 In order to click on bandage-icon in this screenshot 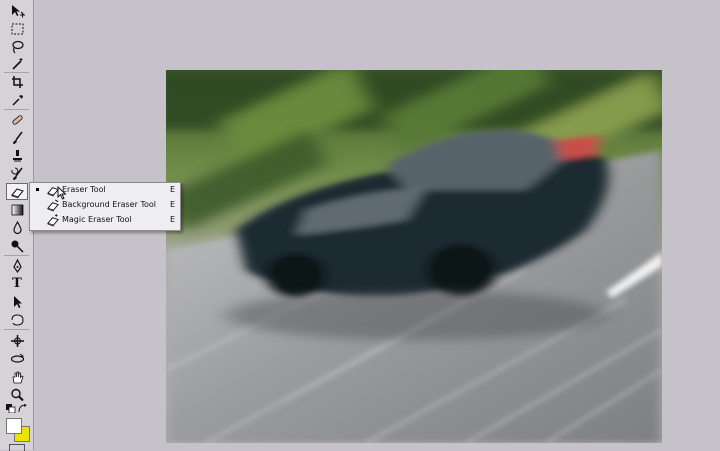, I will do `click(17, 119)`.